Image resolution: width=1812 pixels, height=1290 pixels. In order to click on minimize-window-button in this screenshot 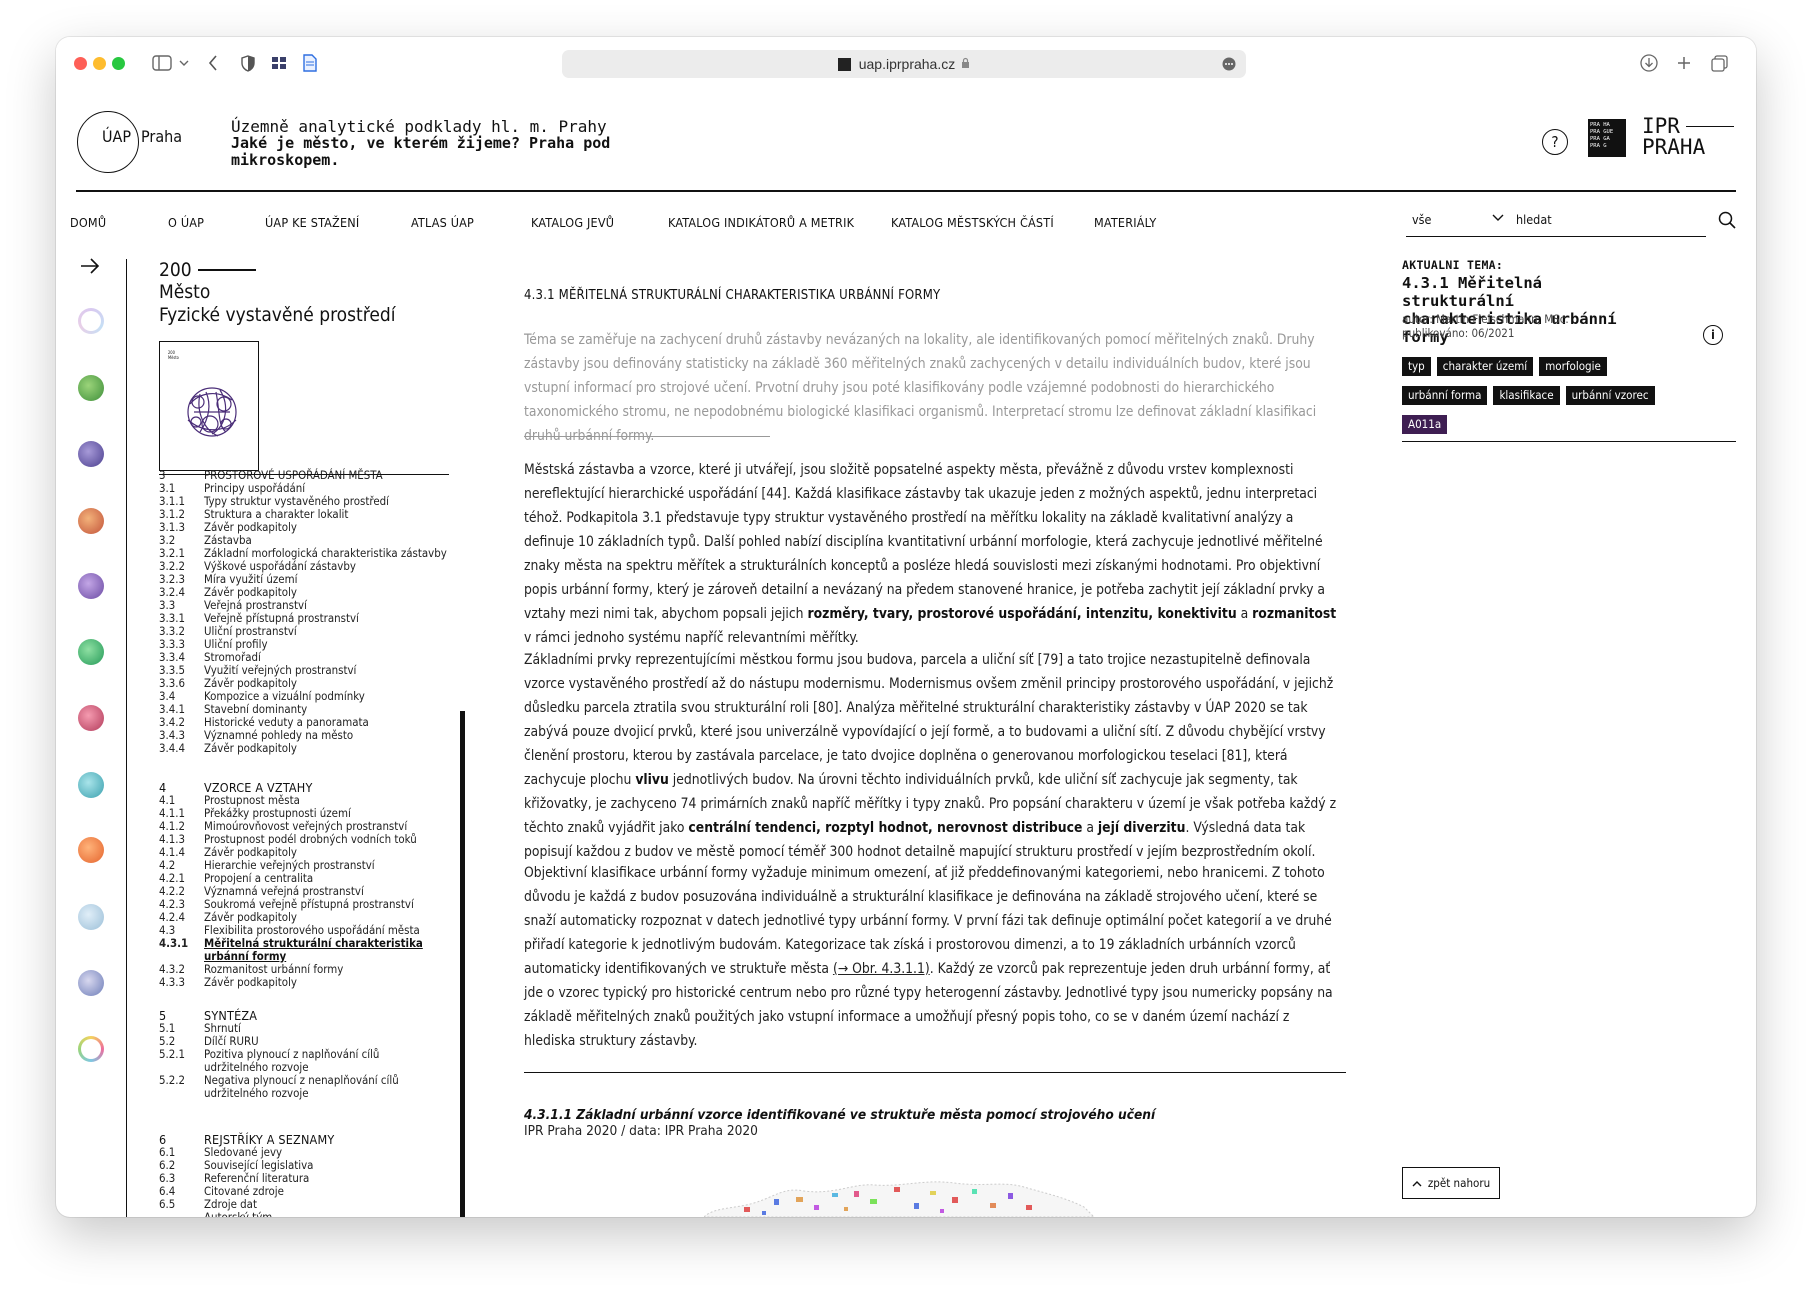, I will do `click(99, 63)`.